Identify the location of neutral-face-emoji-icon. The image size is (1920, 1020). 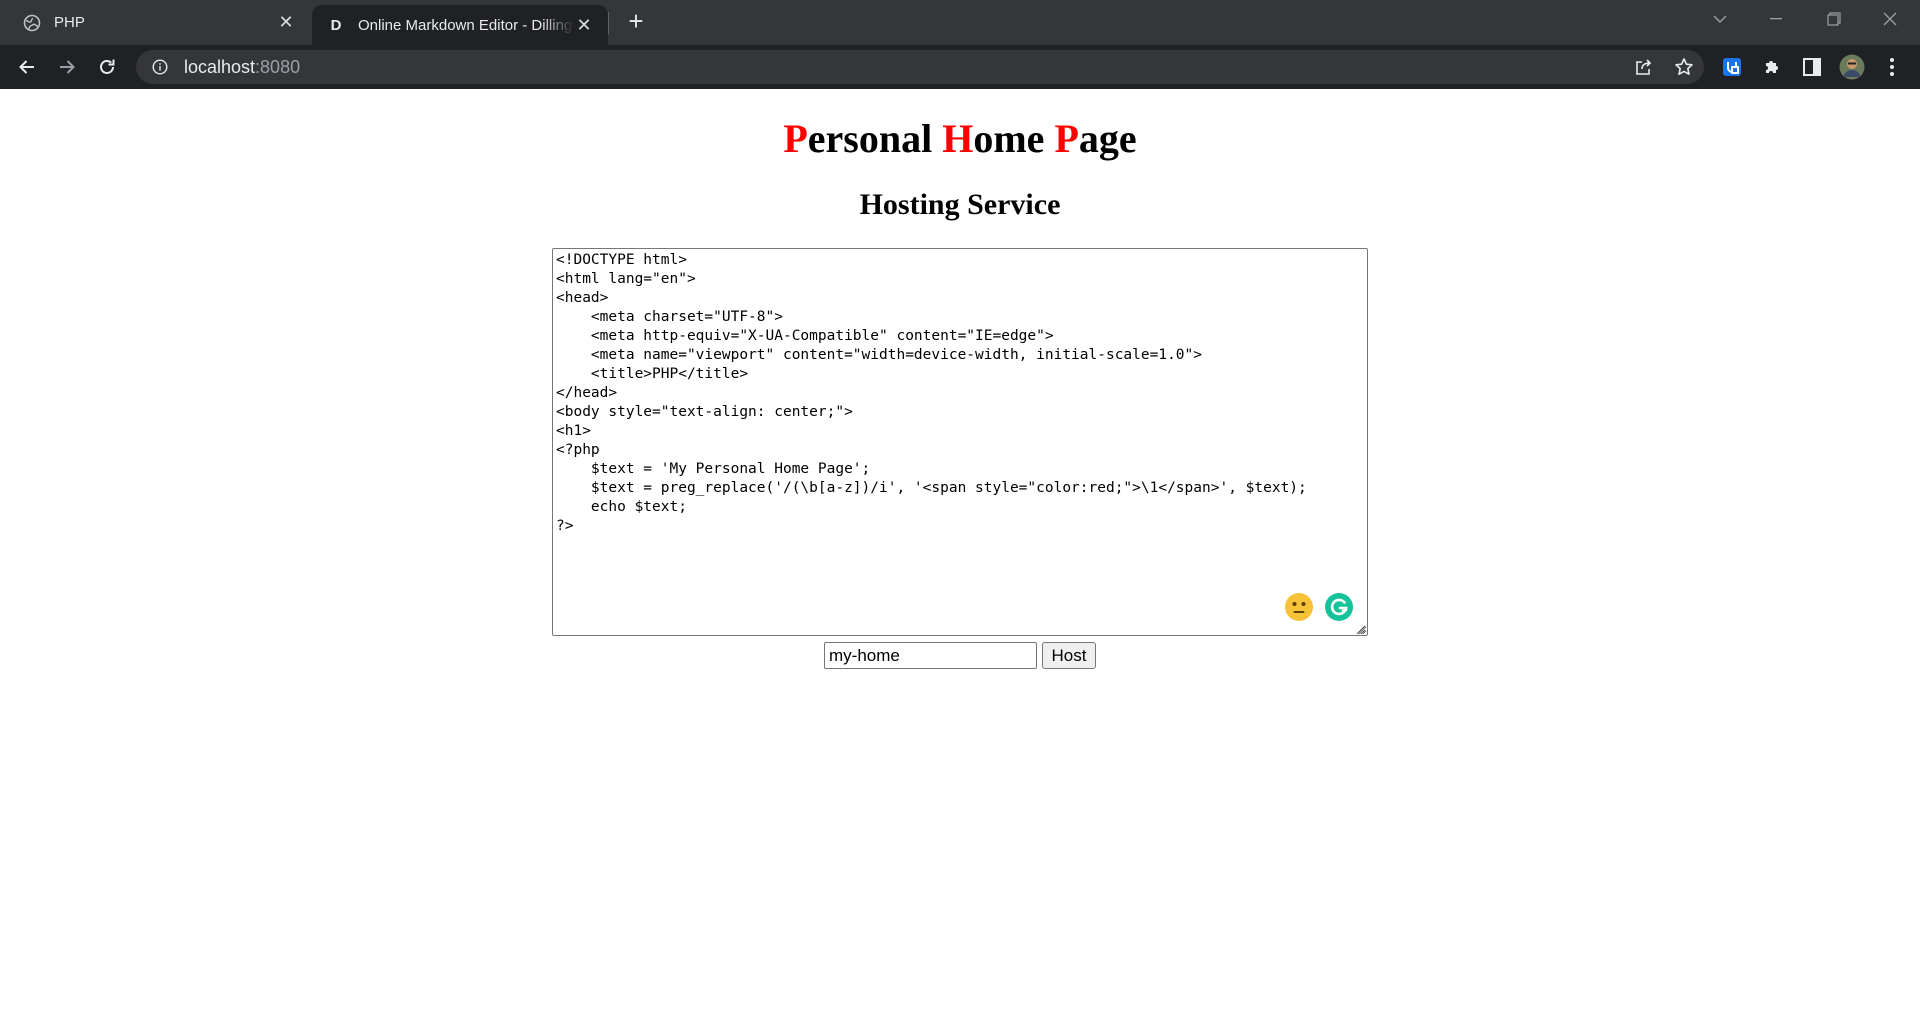
(1299, 607).